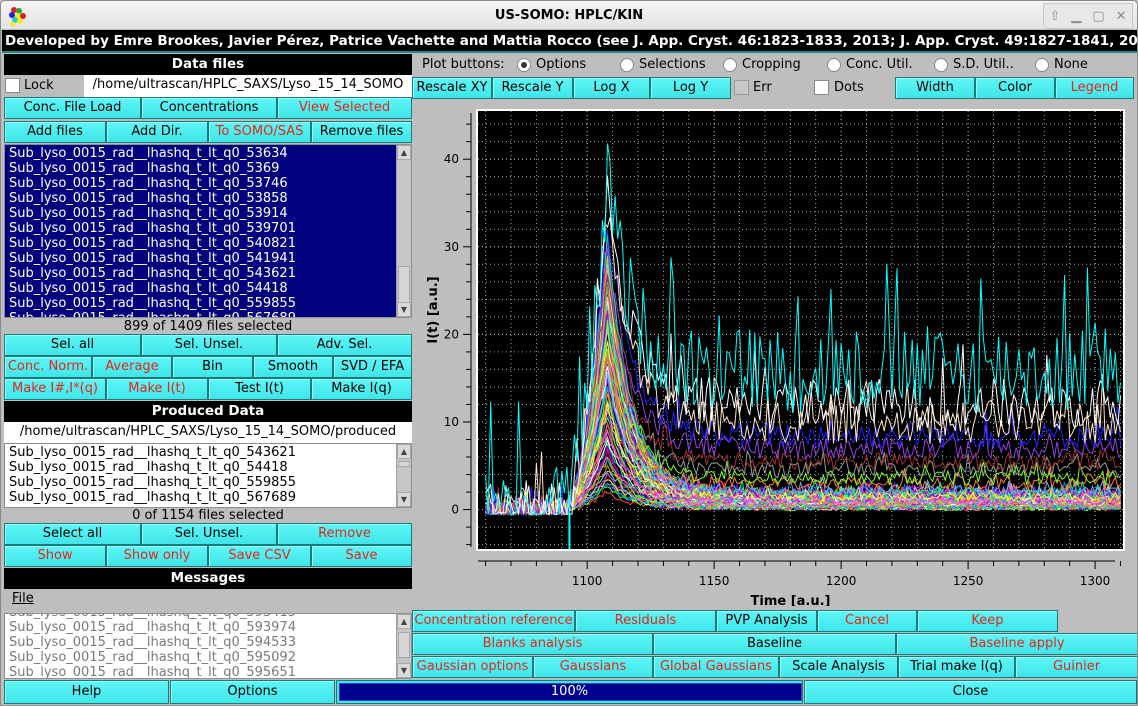 The image size is (1138, 706). I want to click on gaussian-options-button: Gaussian options, so click(472, 667).